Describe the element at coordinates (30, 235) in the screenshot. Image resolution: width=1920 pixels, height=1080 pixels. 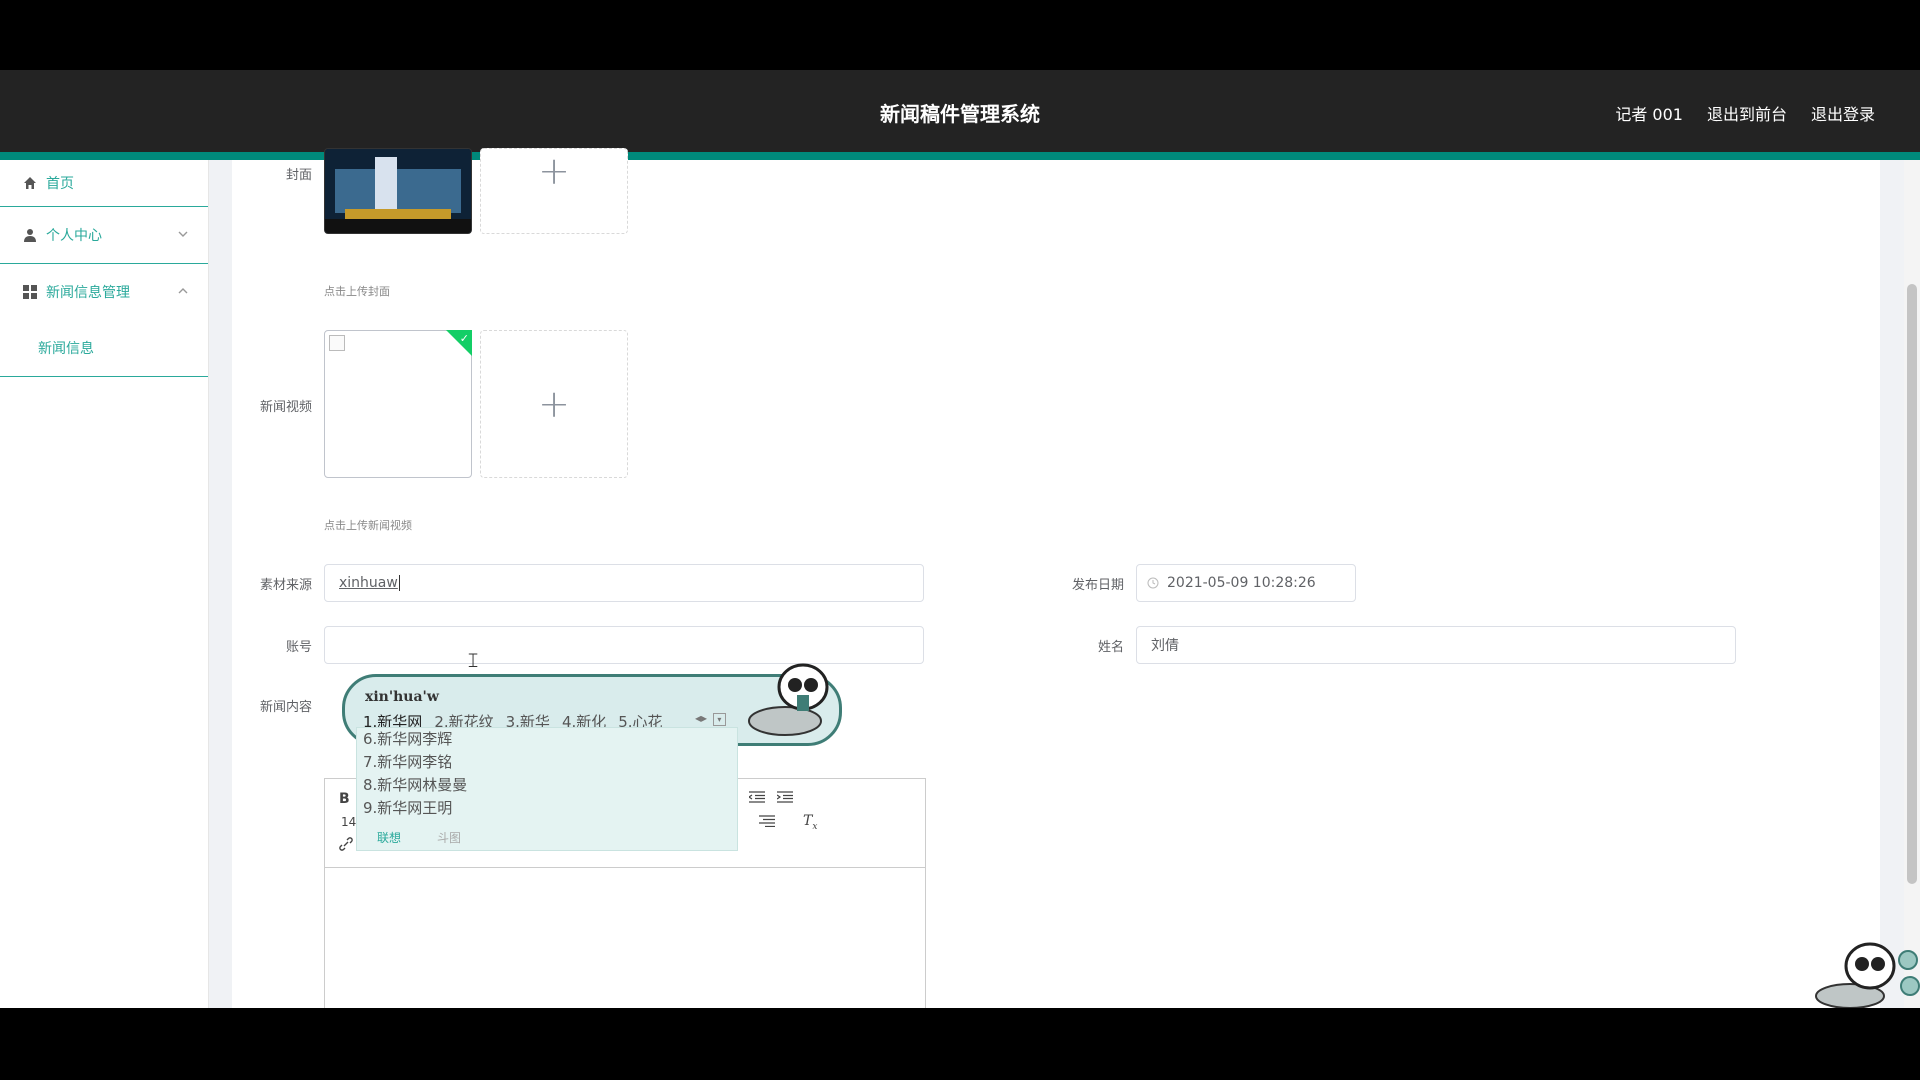
I see `user-icon` at that location.